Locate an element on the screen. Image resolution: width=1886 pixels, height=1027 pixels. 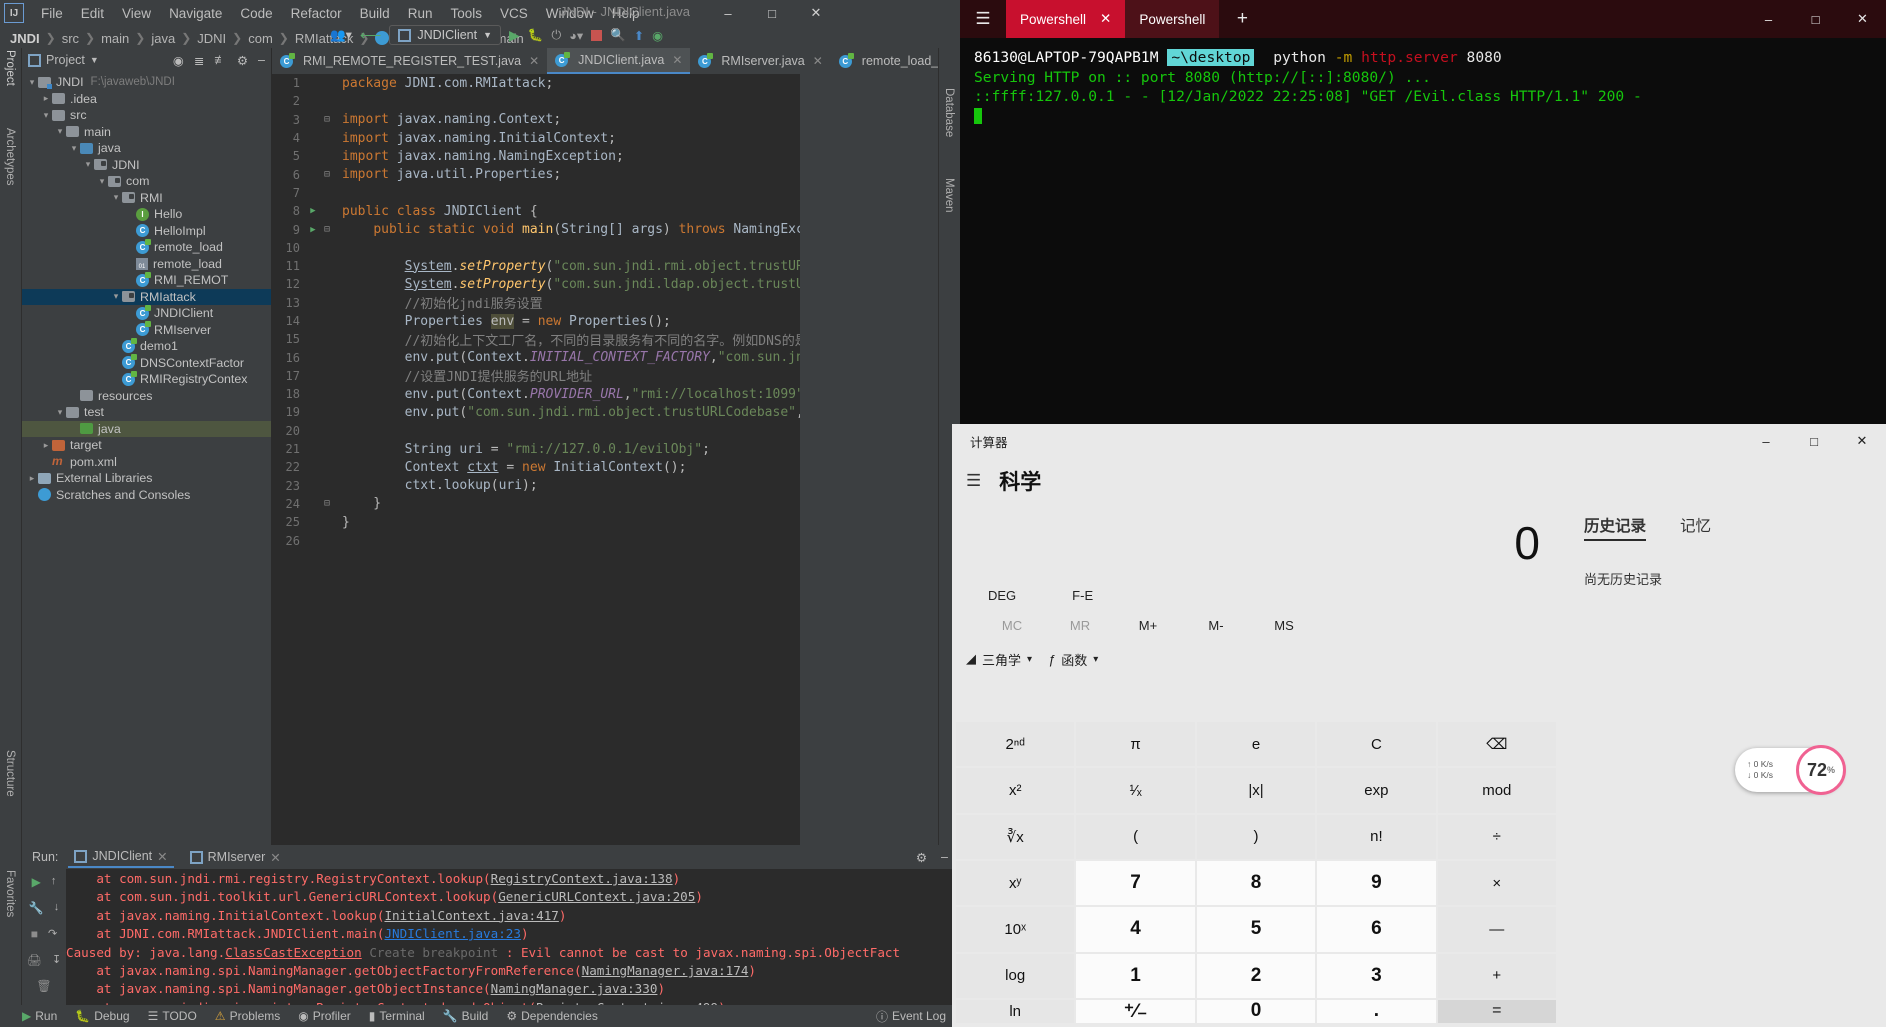
function-menu: ƒ 函数 ▾ is located at coordinates (1073, 659).